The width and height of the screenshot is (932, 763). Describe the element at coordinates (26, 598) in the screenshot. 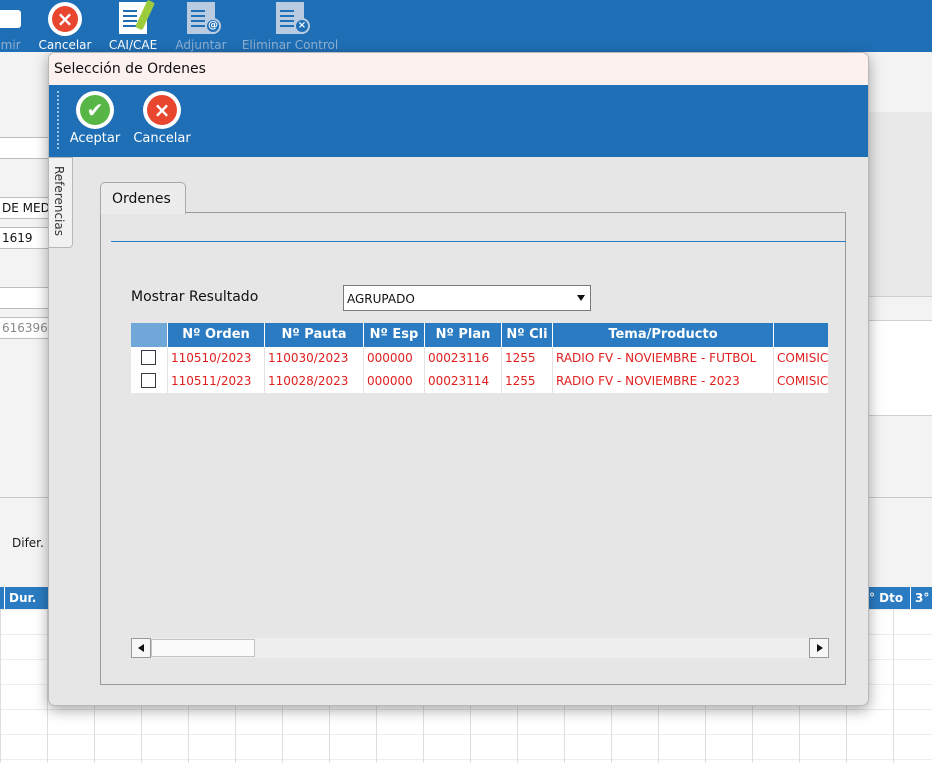

I see `bg-col-dur: Dur.` at that location.